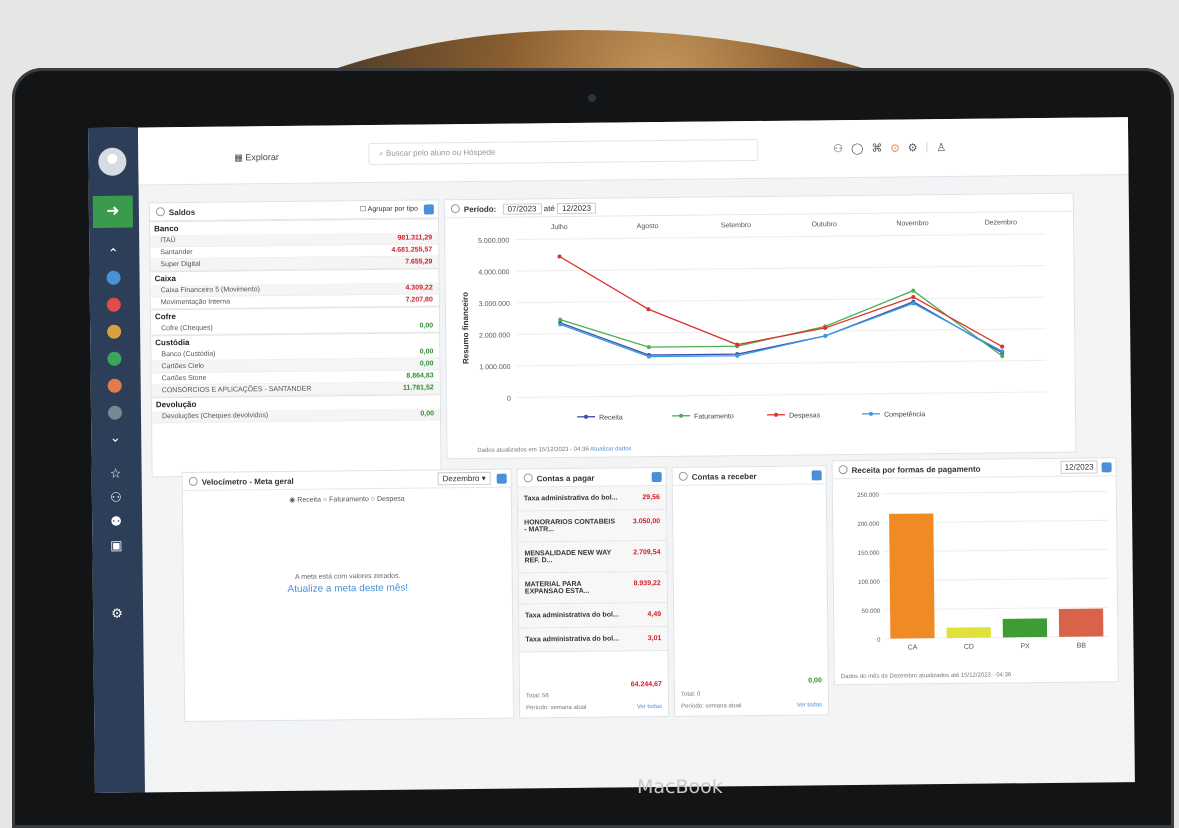 This screenshot has height=828, width=1179. What do you see at coordinates (593, 588) in the screenshot?
I see `payable-item: MATERIAL PARA EXPANSAO ESTA...8.939,22` at bounding box center [593, 588].